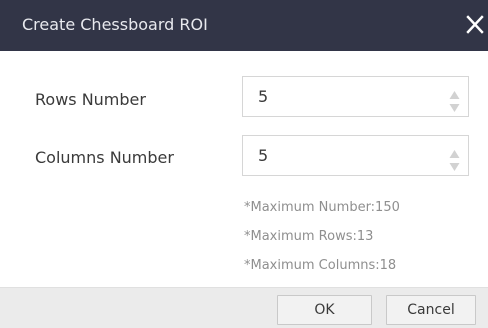 Image resolution: width=488 pixels, height=328 pixels. Describe the element at coordinates (263, 97) in the screenshot. I see `rows-number-value: 5` at that location.